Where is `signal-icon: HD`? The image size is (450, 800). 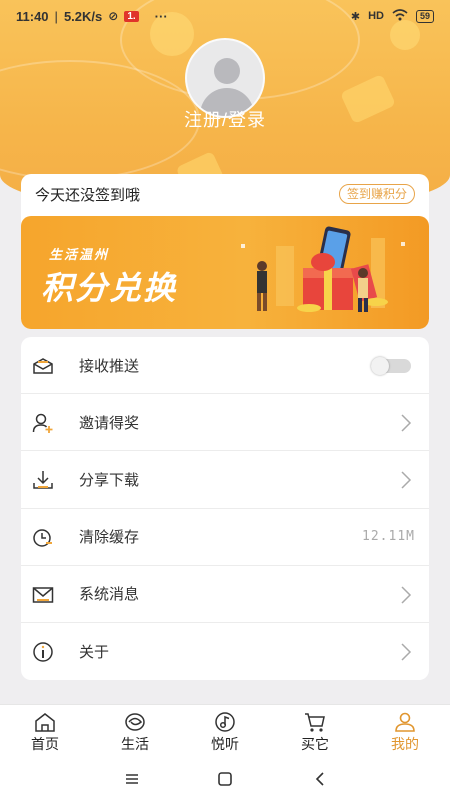 signal-icon: HD is located at coordinates (376, 16).